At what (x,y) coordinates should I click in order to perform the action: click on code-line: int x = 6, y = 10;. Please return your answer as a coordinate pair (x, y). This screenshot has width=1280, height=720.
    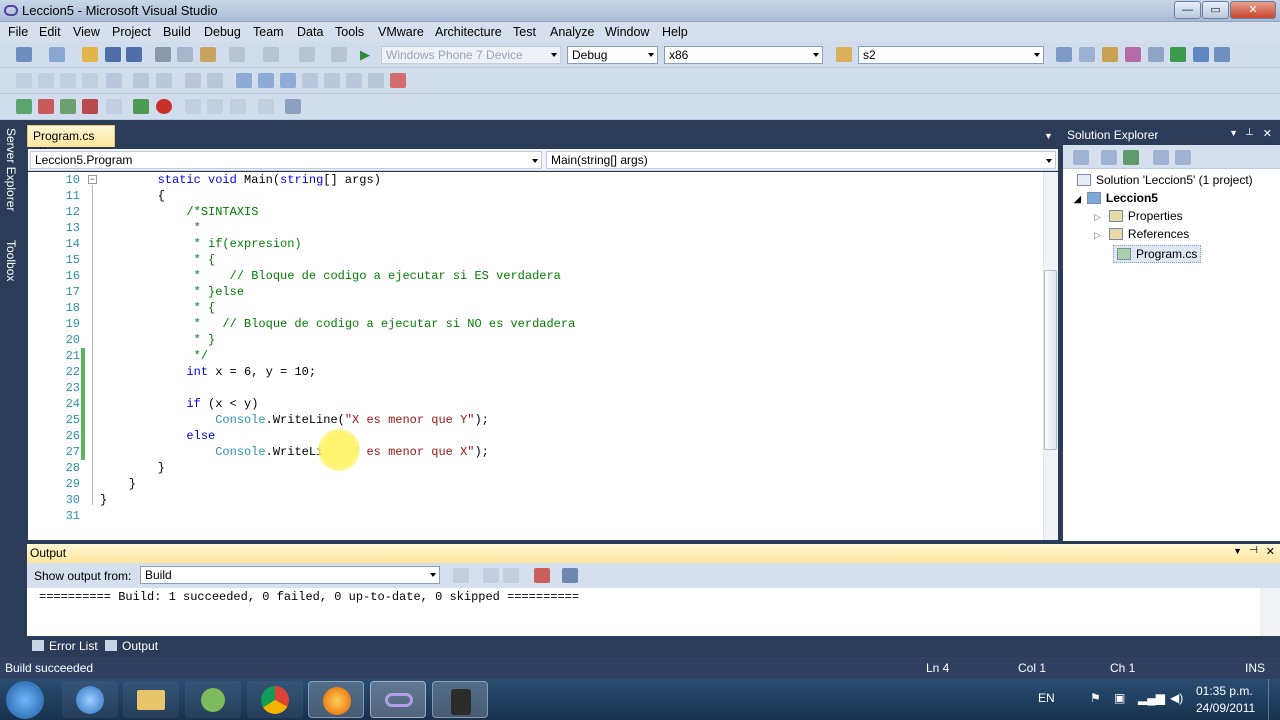
    Looking at the image, I should click on (208, 372).